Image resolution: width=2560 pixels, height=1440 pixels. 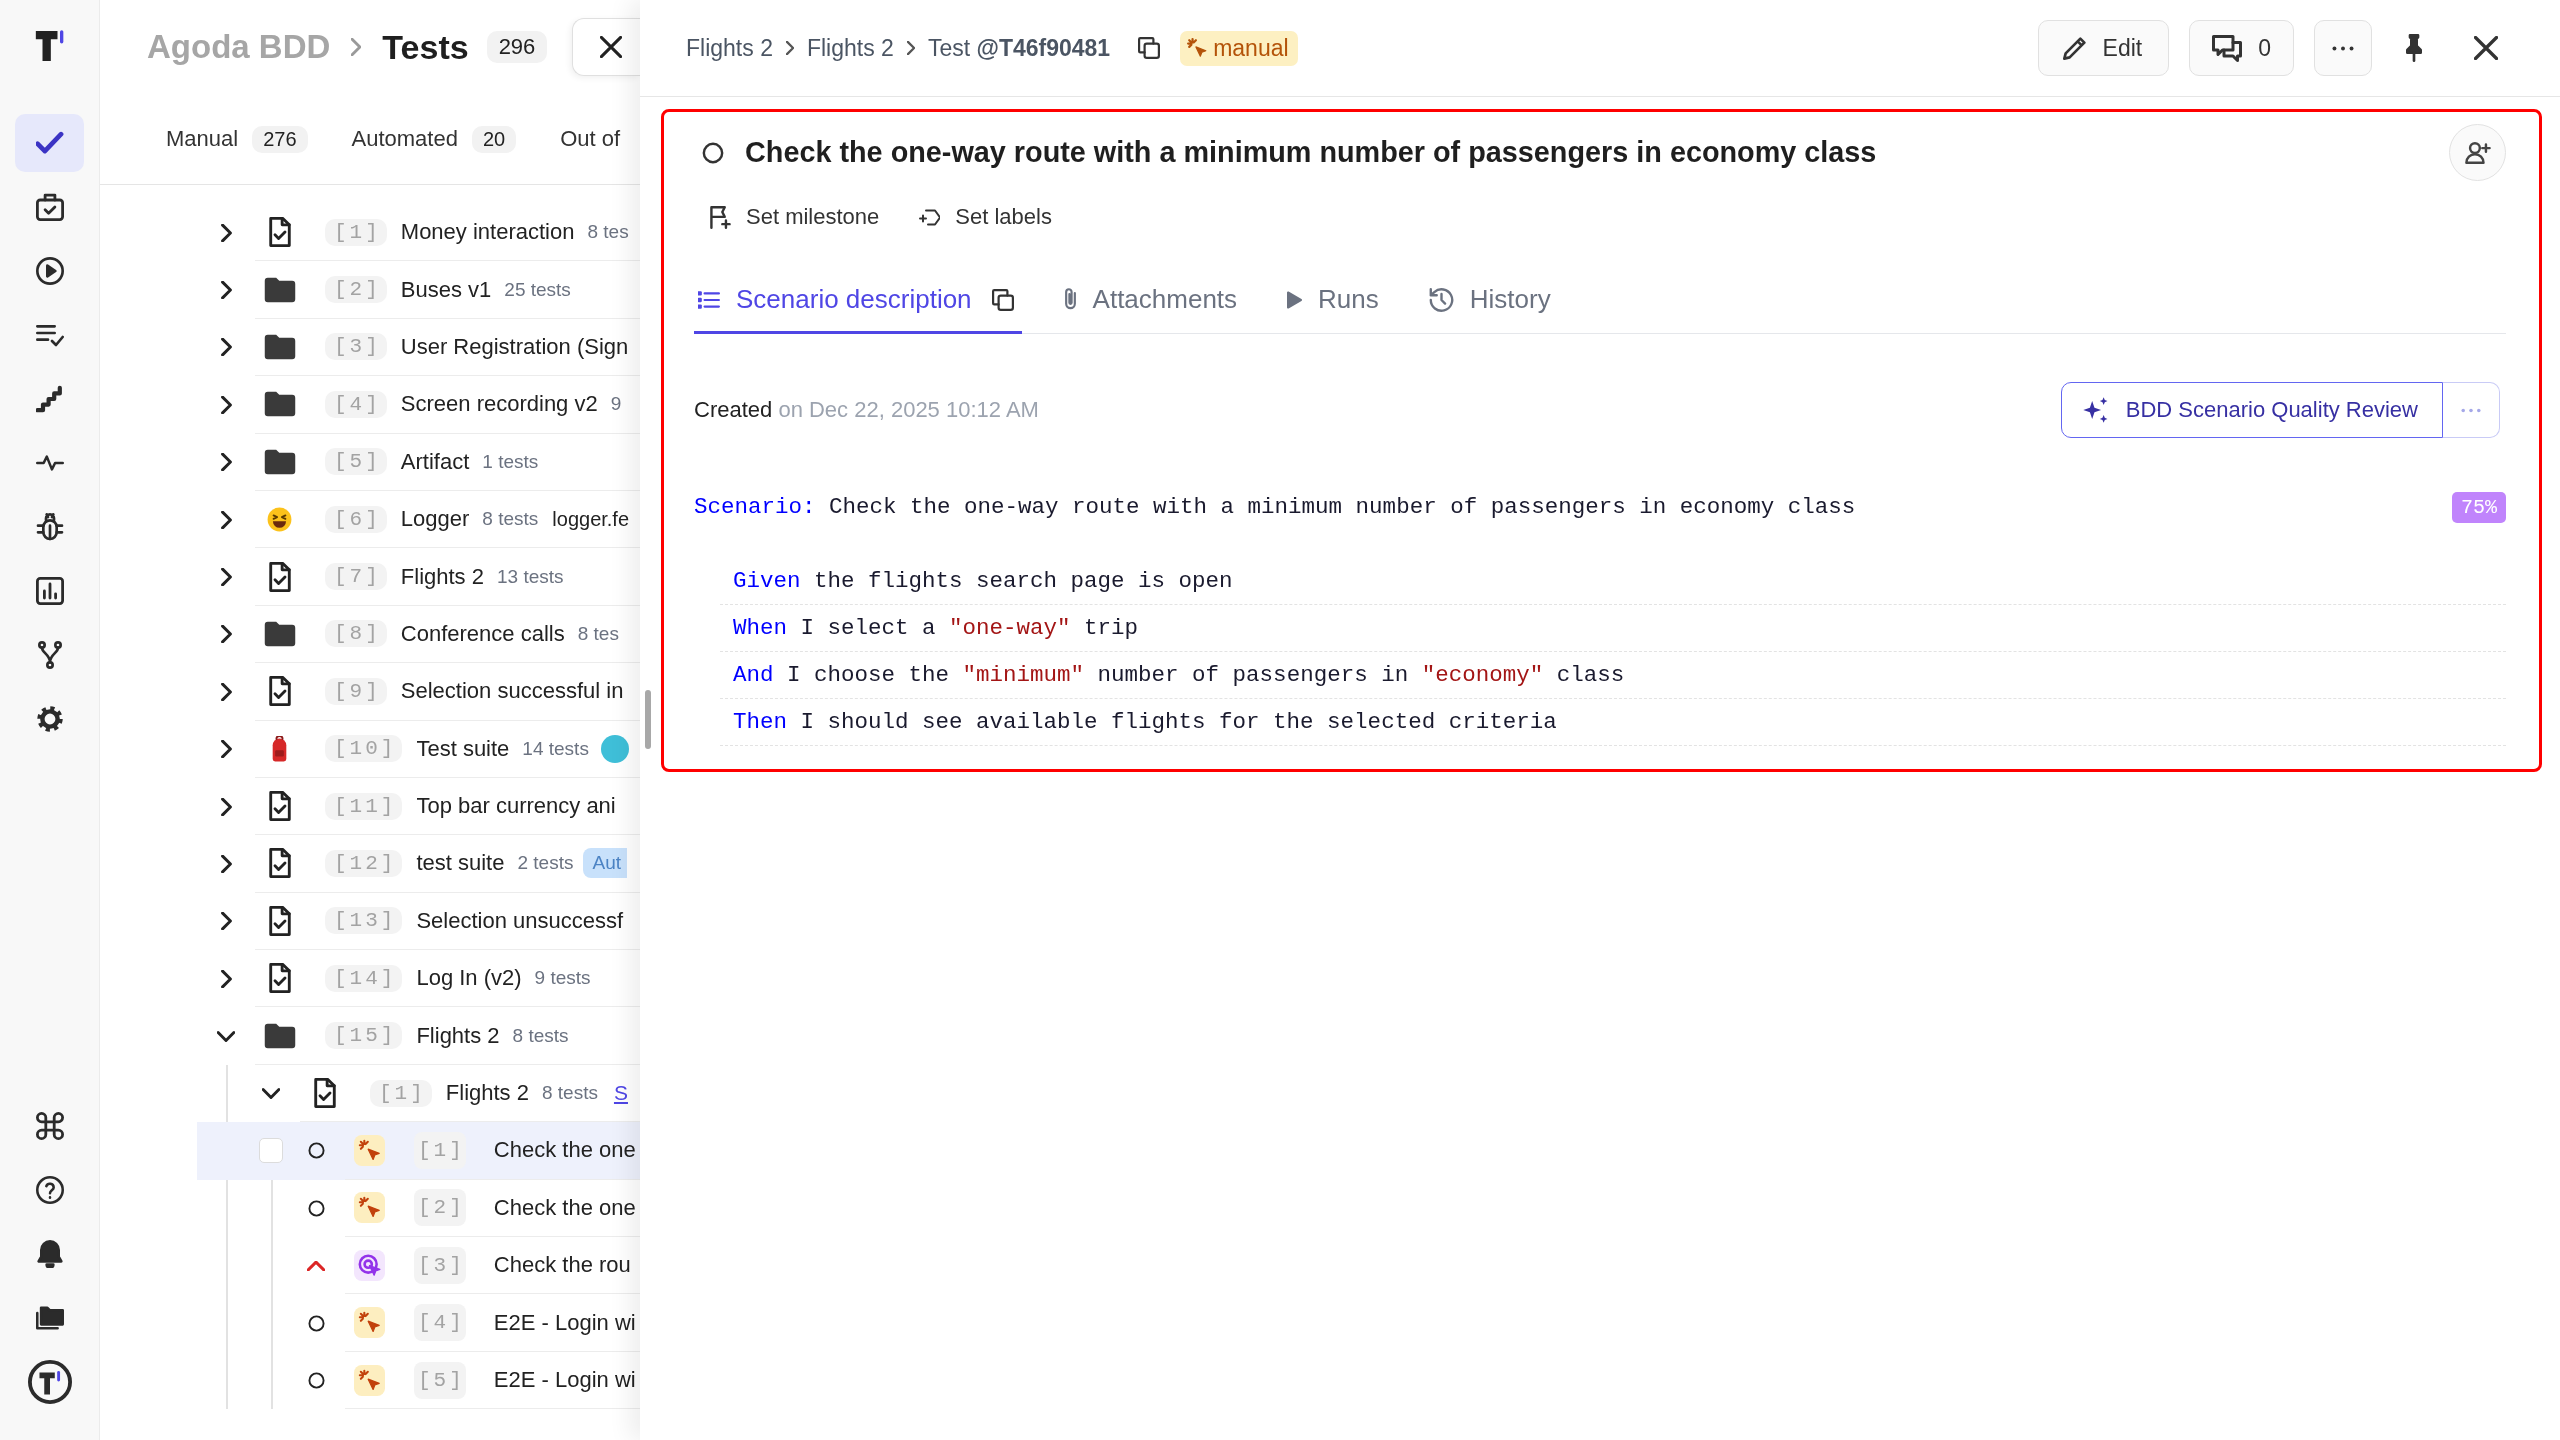 What do you see at coordinates (49, 1126) in the screenshot?
I see `command-icon` at bounding box center [49, 1126].